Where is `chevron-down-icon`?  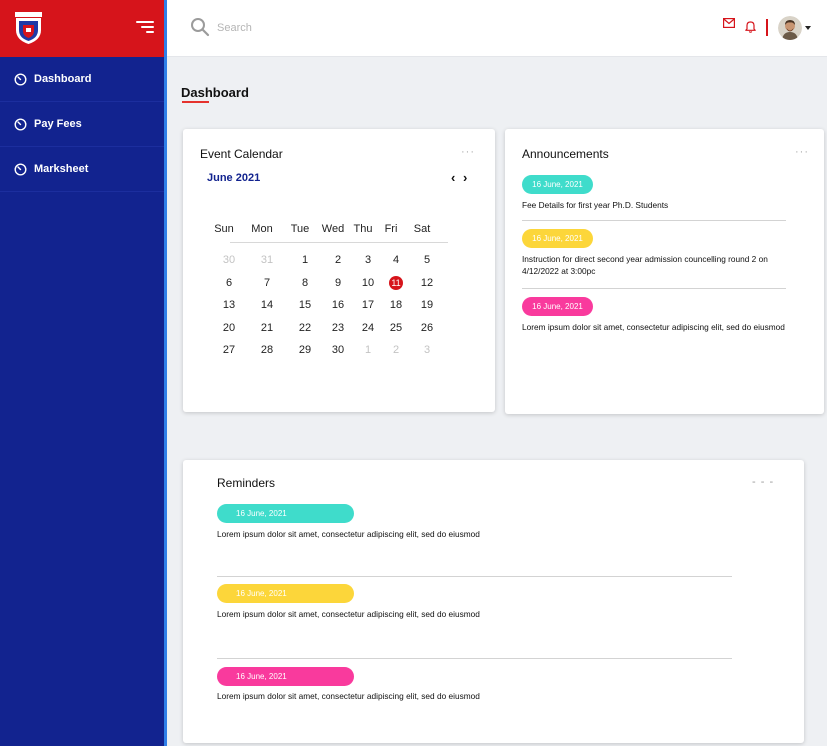 chevron-down-icon is located at coordinates (808, 28).